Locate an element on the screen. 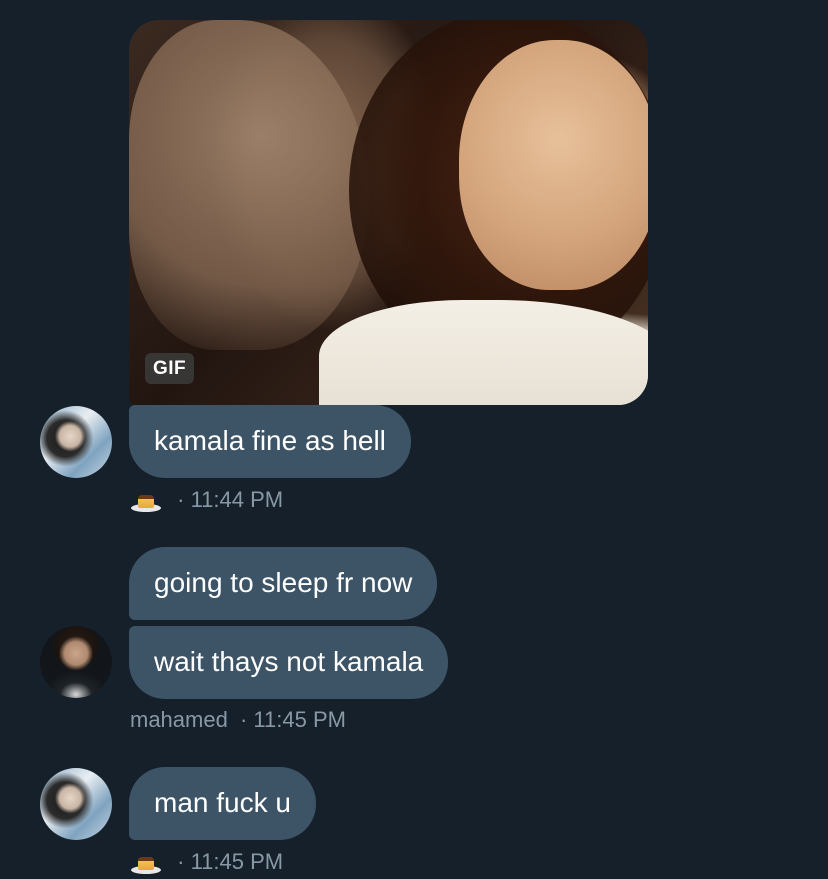 The image size is (828, 879). message-time: 11:44 PM is located at coordinates (237, 499).